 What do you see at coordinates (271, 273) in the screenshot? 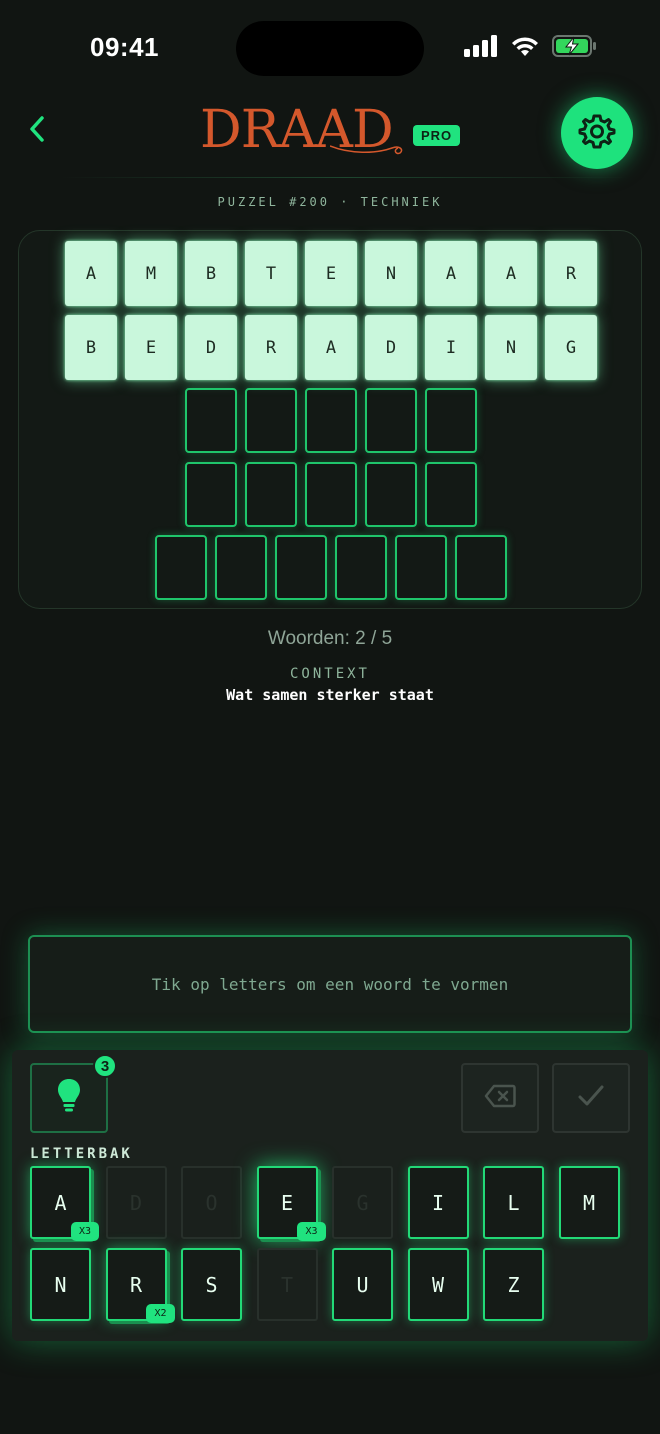
I see `letter-tile: T` at bounding box center [271, 273].